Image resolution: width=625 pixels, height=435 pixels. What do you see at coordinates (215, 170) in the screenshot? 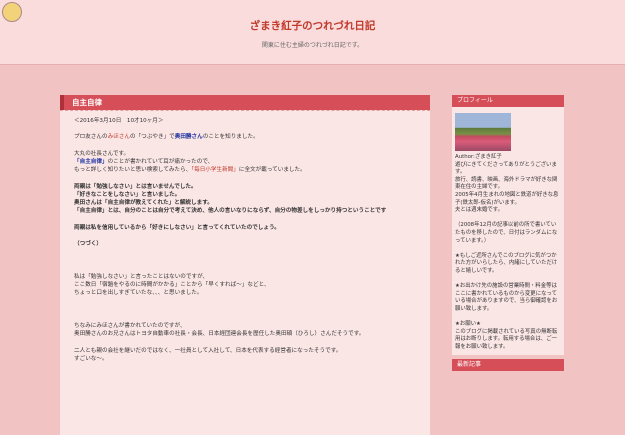
I see `post-link: 「毎日小学生新聞」` at bounding box center [215, 170].